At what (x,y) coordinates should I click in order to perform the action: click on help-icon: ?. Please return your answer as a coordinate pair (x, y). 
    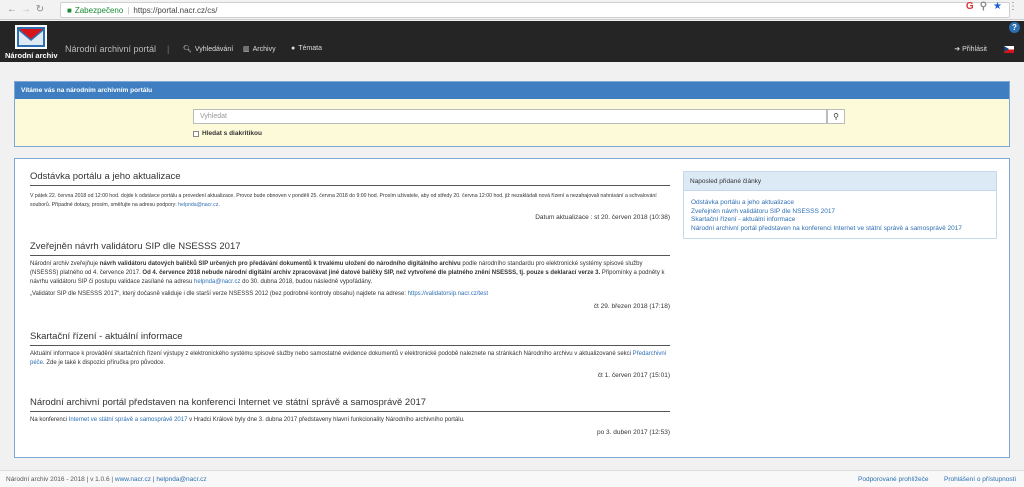
    Looking at the image, I should click on (1014, 27).